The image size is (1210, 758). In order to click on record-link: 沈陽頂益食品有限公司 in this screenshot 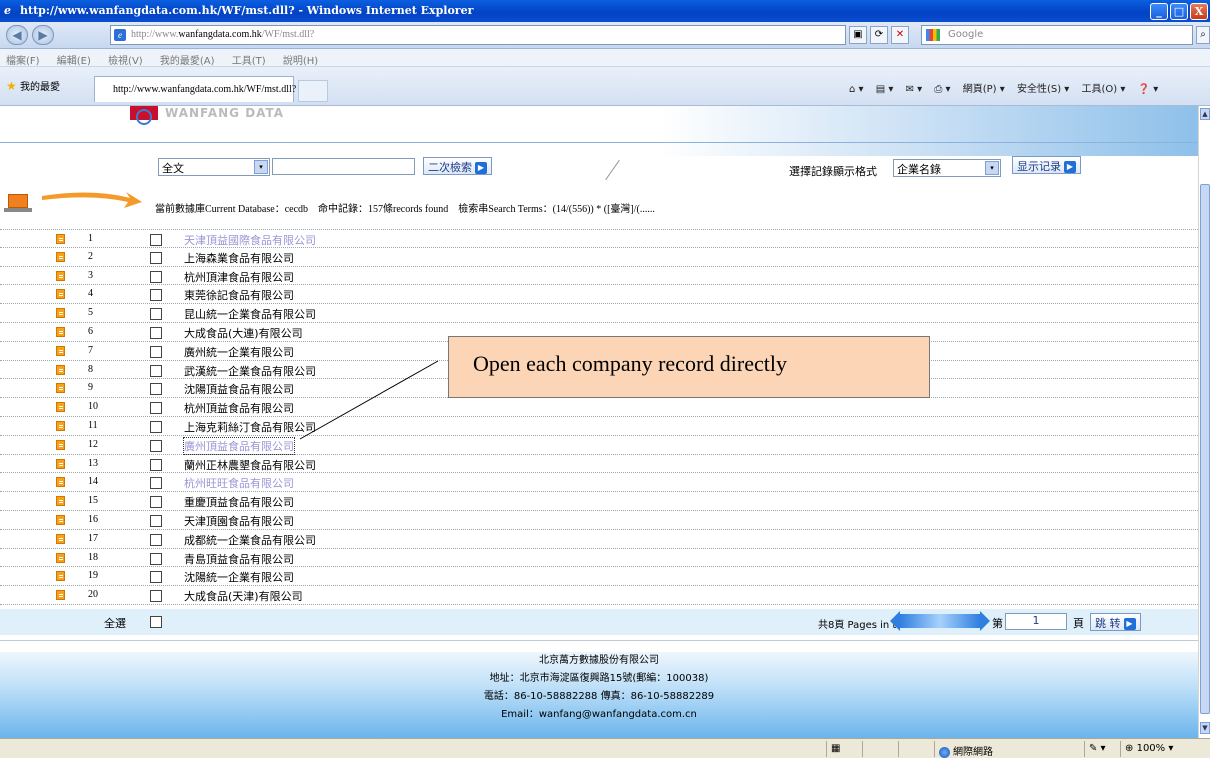, I will do `click(239, 389)`.